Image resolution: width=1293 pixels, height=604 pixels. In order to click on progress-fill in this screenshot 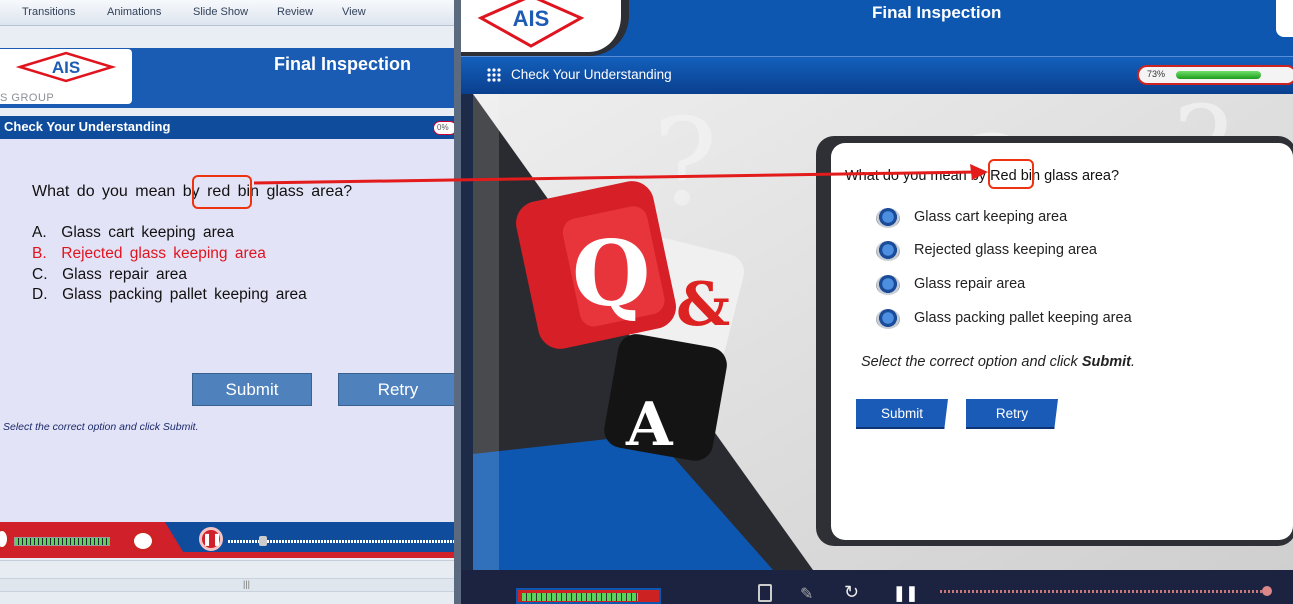, I will do `click(1218, 75)`.